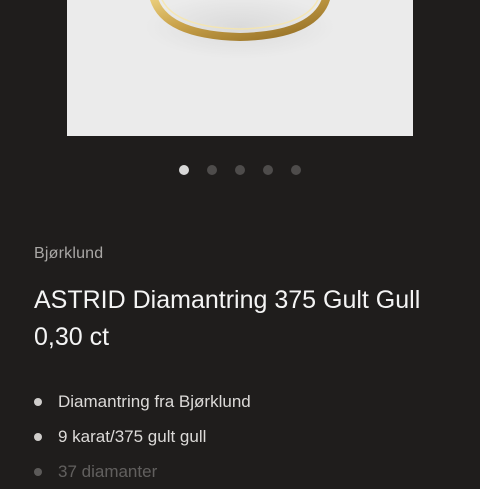 The width and height of the screenshot is (480, 489). What do you see at coordinates (240, 29) in the screenshot?
I see `ring-icon` at bounding box center [240, 29].